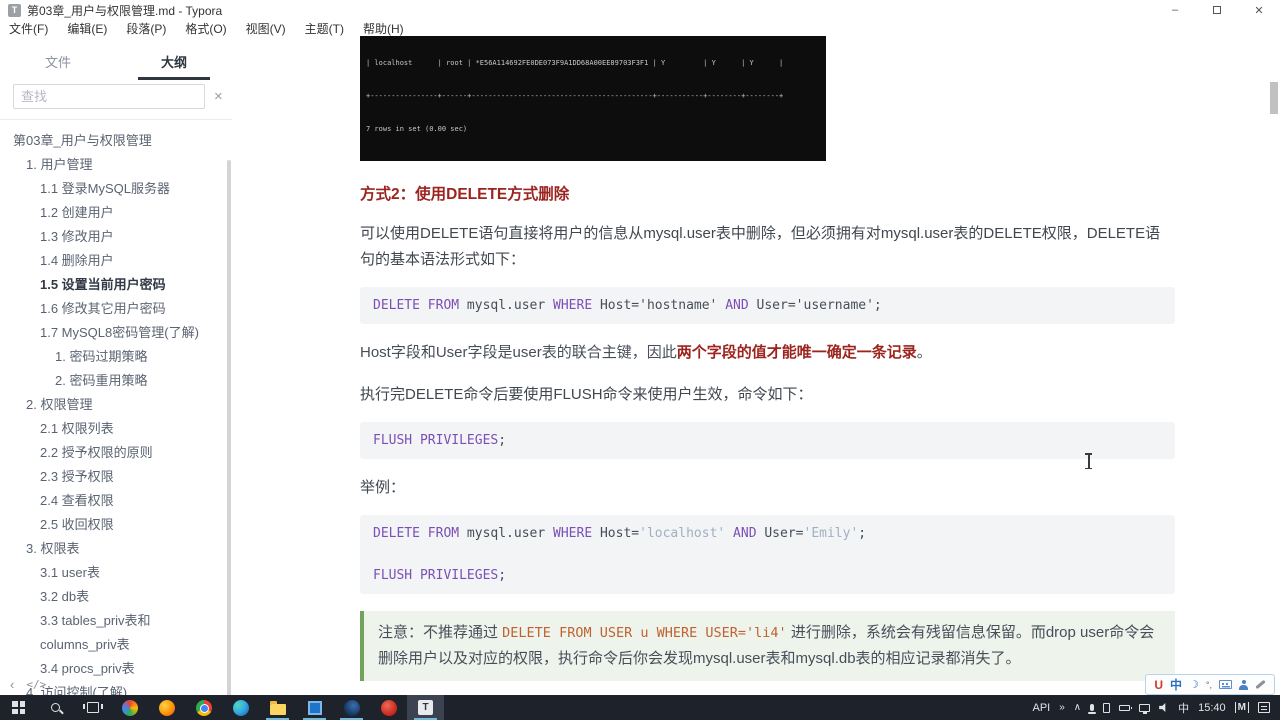 Image resolution: width=1280 pixels, height=720 pixels. Describe the element at coordinates (116, 381) in the screenshot. I see `outline-item: 2. 密码重用策略` at that location.